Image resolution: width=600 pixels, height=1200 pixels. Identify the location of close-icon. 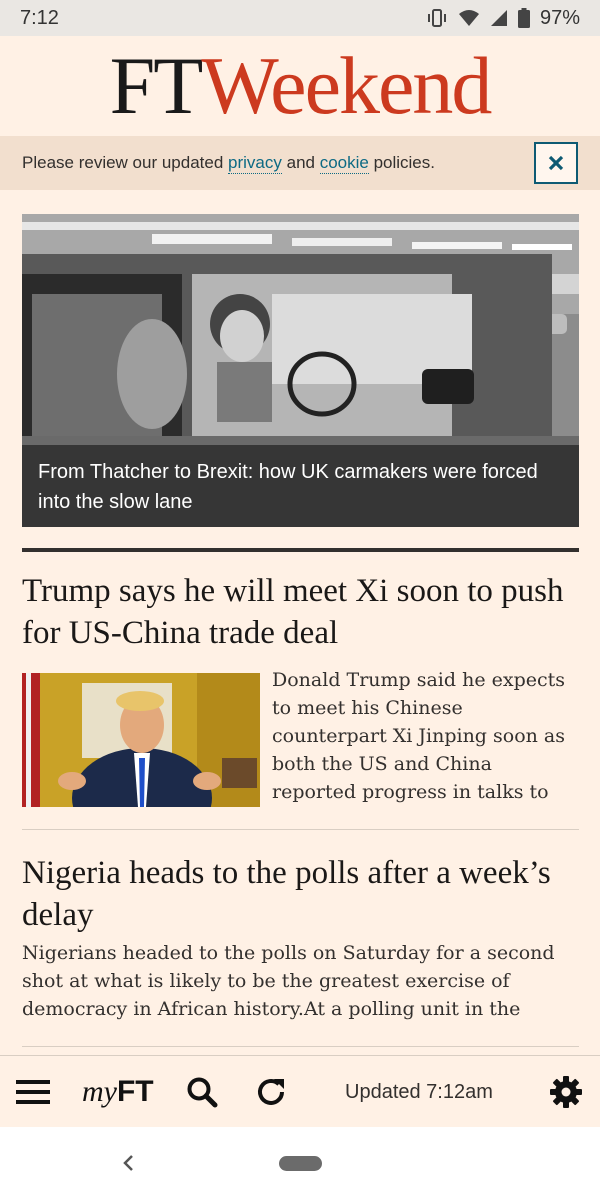
(556, 163).